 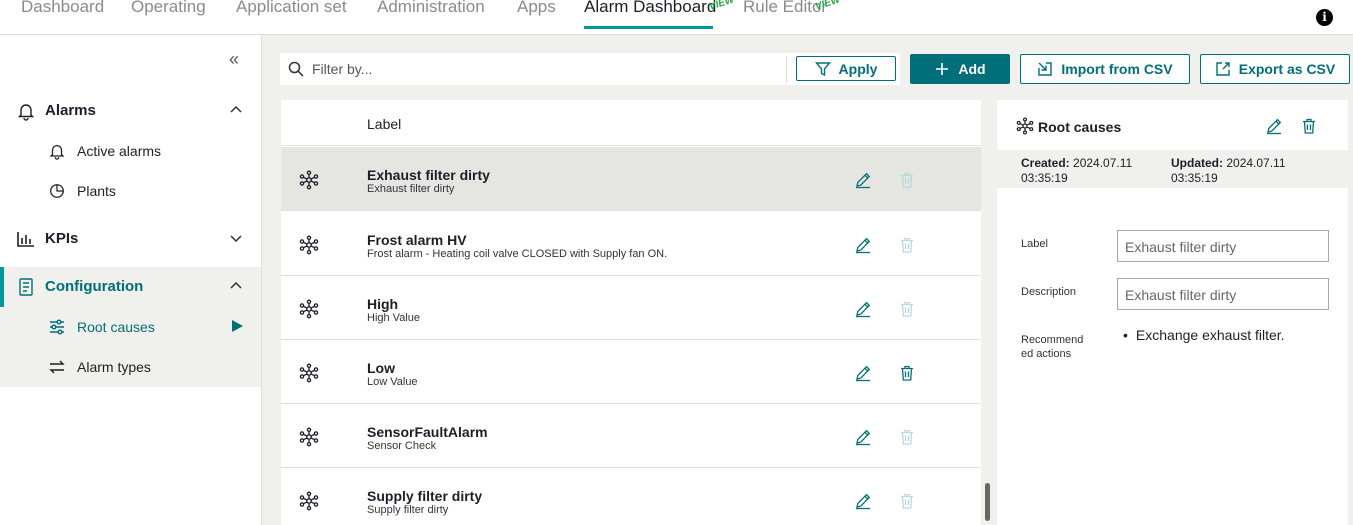 I want to click on row-title: Supply filter dirty, so click(x=425, y=496).